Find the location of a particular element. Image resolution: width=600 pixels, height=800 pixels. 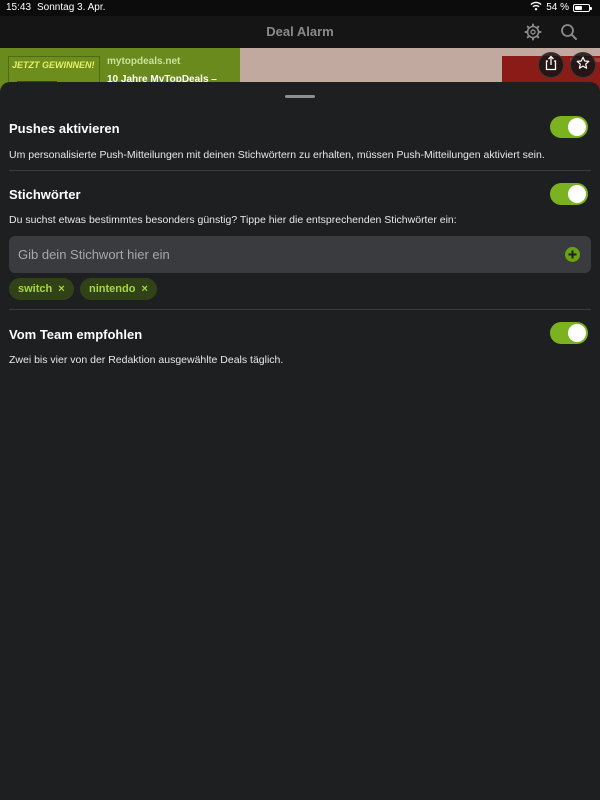

plus-icon is located at coordinates (572, 254).